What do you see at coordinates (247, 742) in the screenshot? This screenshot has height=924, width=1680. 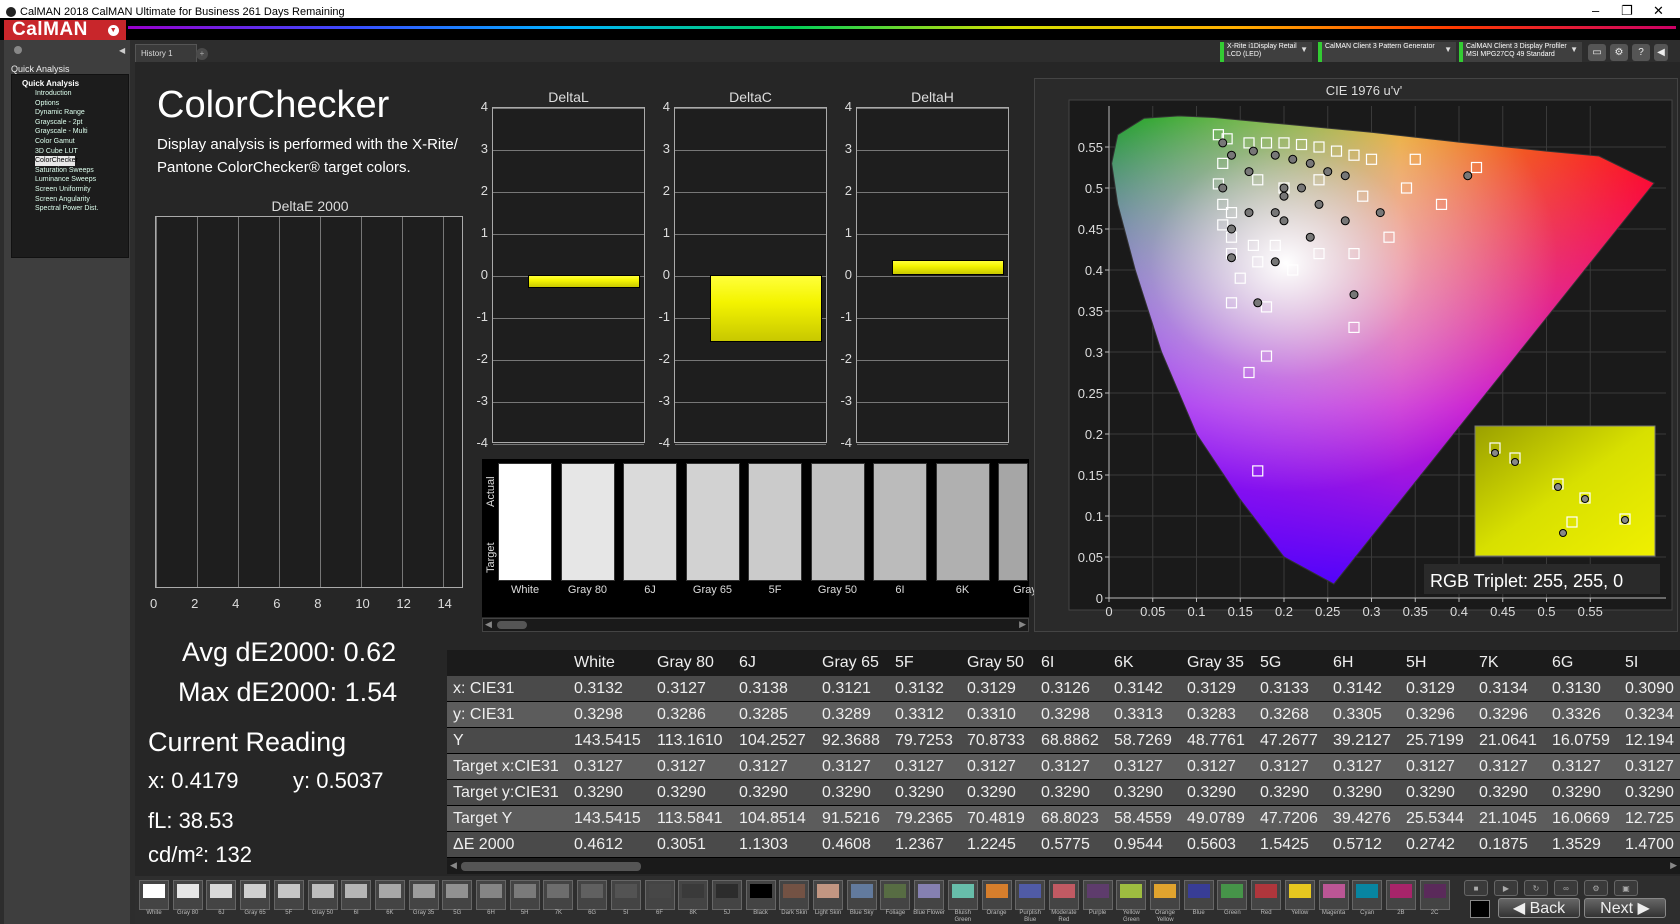 I see `current-reading-title: Current Reading` at bounding box center [247, 742].